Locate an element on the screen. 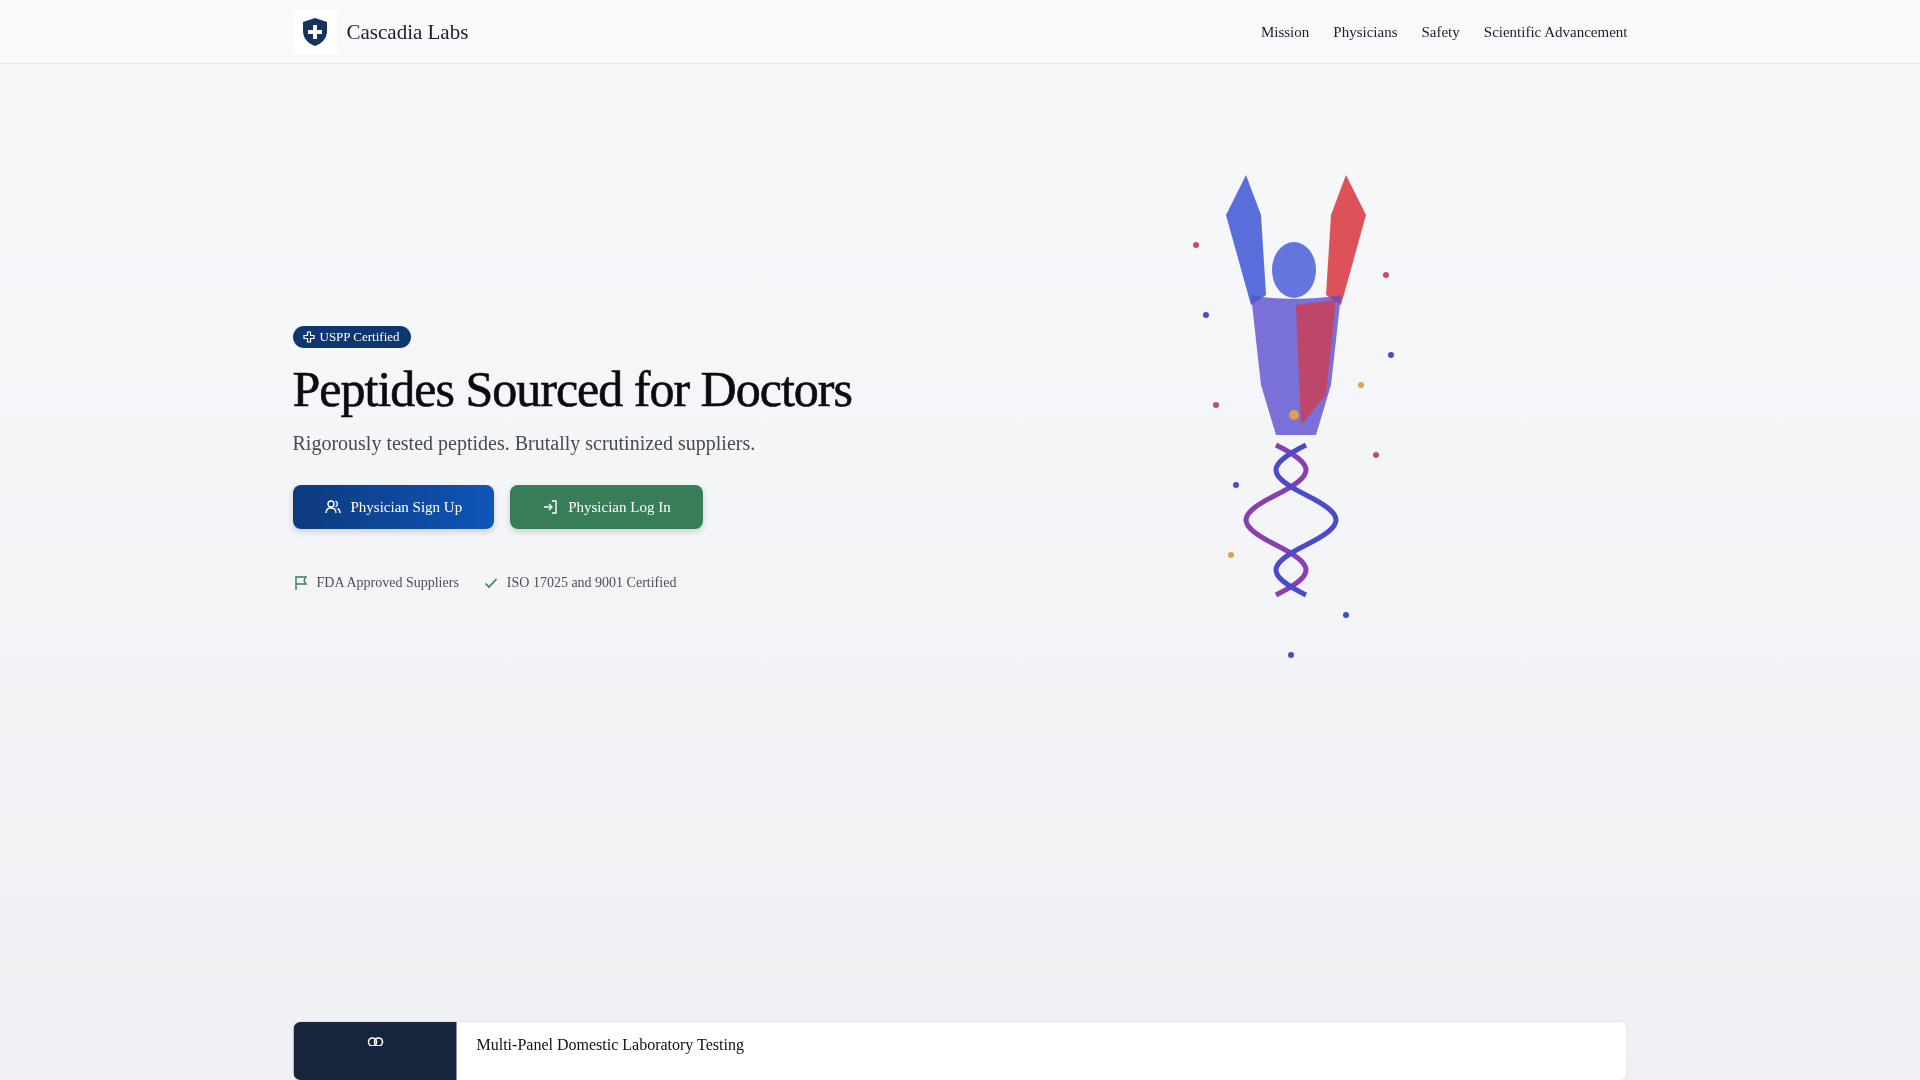  plus-icon is located at coordinates (308, 337).